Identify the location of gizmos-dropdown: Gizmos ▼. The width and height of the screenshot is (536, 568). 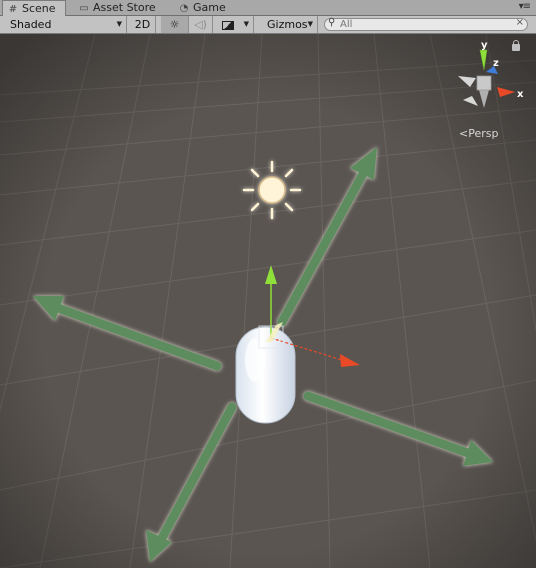
(290, 24).